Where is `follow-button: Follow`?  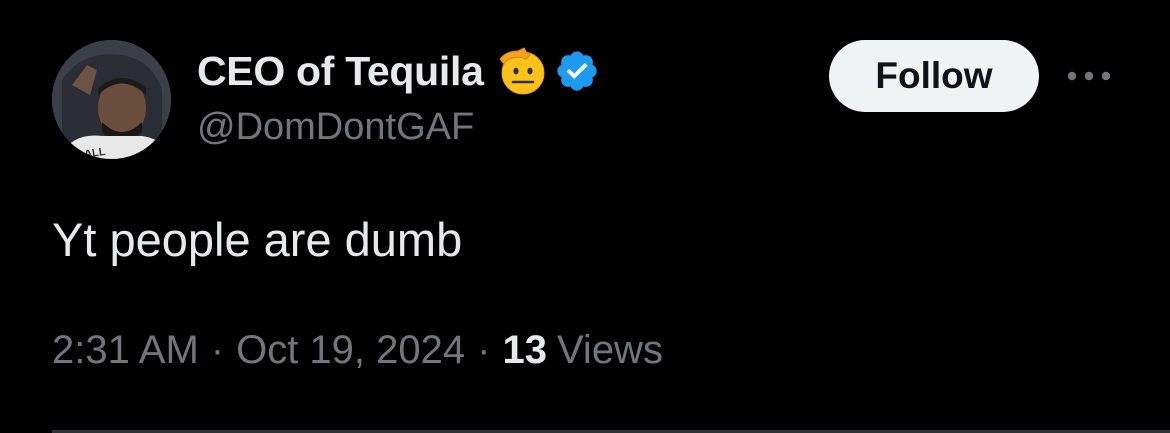 follow-button: Follow is located at coordinates (934, 76).